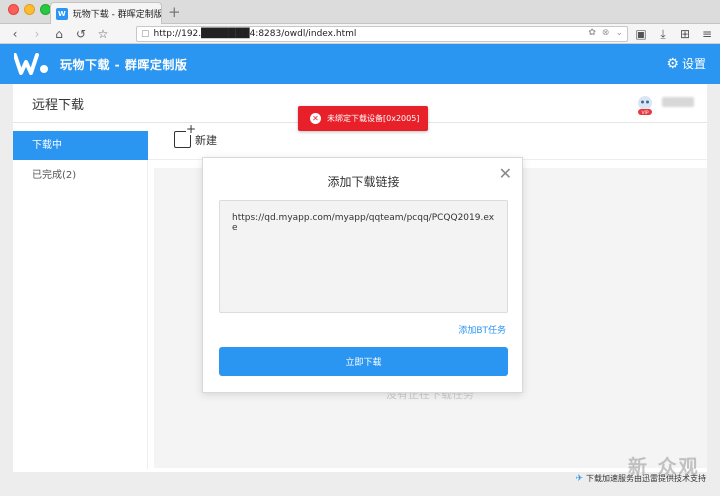 The height and width of the screenshot is (496, 720). I want to click on vip-badge: VIP, so click(644, 113).